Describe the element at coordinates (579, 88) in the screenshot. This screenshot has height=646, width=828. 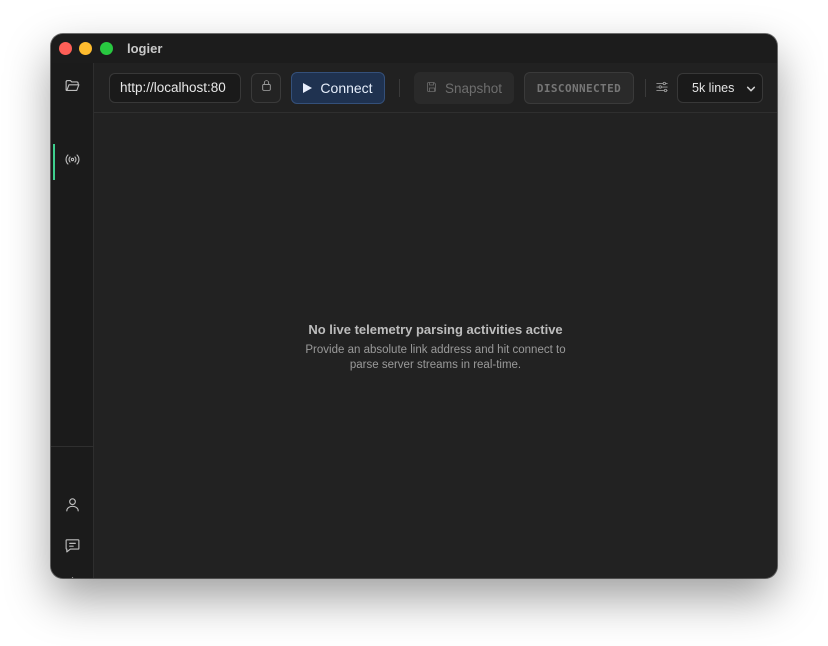
I see `status-badge: DISCONNECTED` at that location.